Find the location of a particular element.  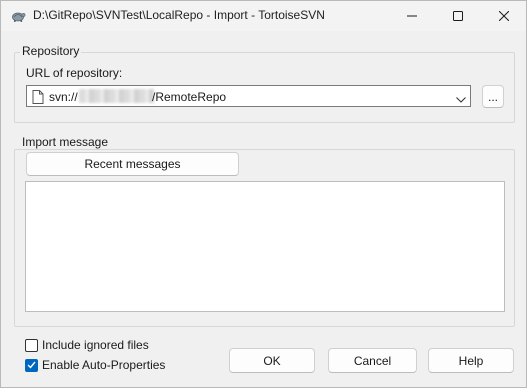

url-prefix: svn:// is located at coordinates (63, 97).